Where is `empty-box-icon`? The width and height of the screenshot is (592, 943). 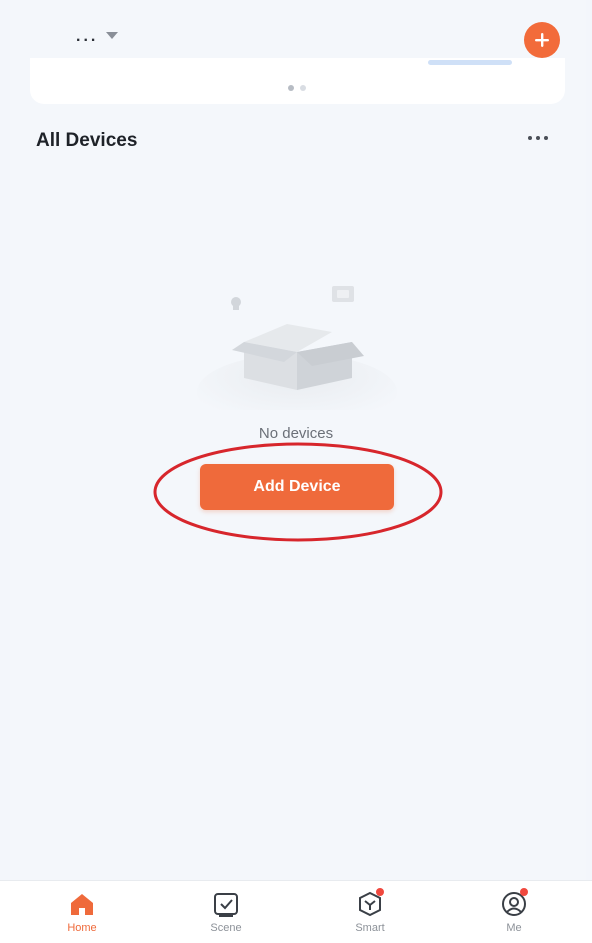 empty-box-icon is located at coordinates (297, 348).